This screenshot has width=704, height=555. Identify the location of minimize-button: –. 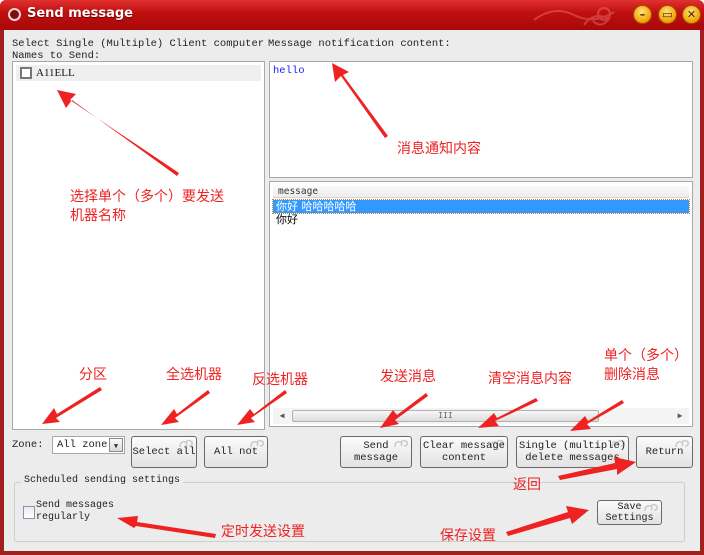
(642, 14).